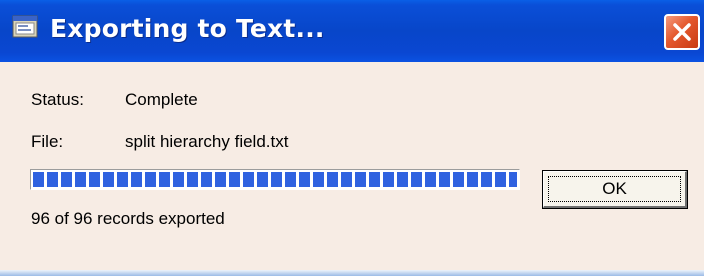 The image size is (704, 276). I want to click on ok-button: OK, so click(615, 189).